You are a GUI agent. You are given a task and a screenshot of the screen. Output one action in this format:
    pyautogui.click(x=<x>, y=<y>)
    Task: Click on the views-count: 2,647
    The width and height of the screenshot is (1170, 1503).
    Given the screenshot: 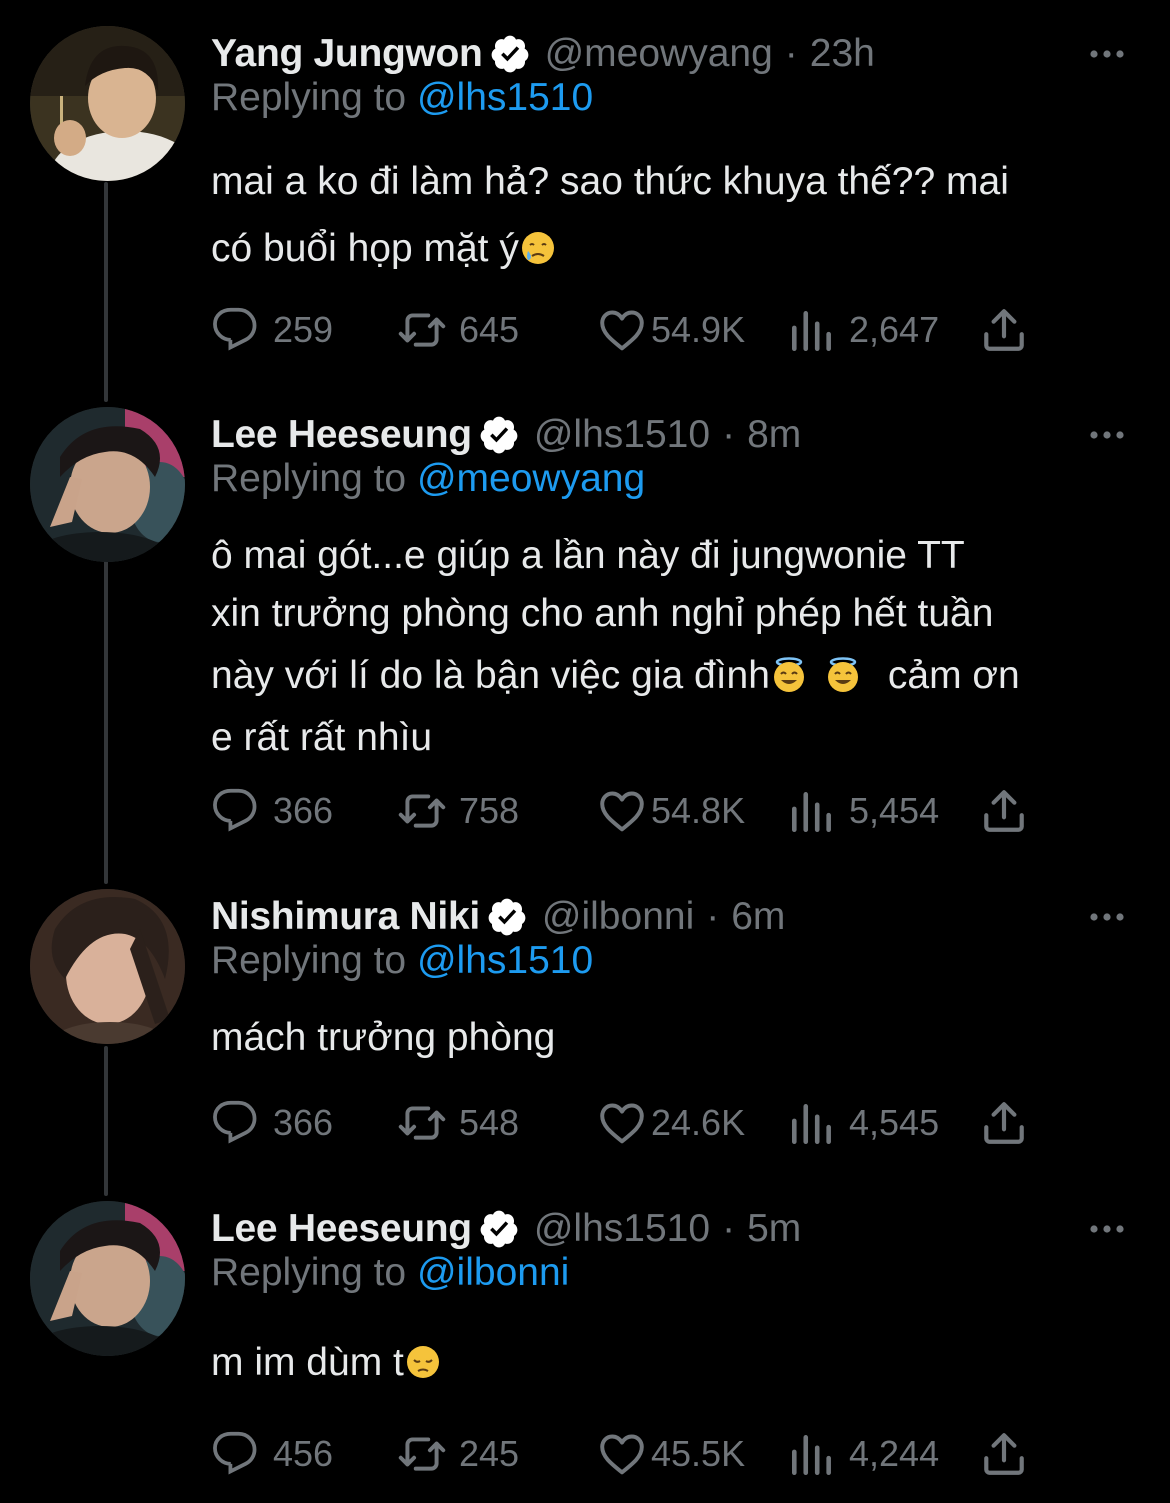 What is the action you would take?
    pyautogui.click(x=894, y=329)
    